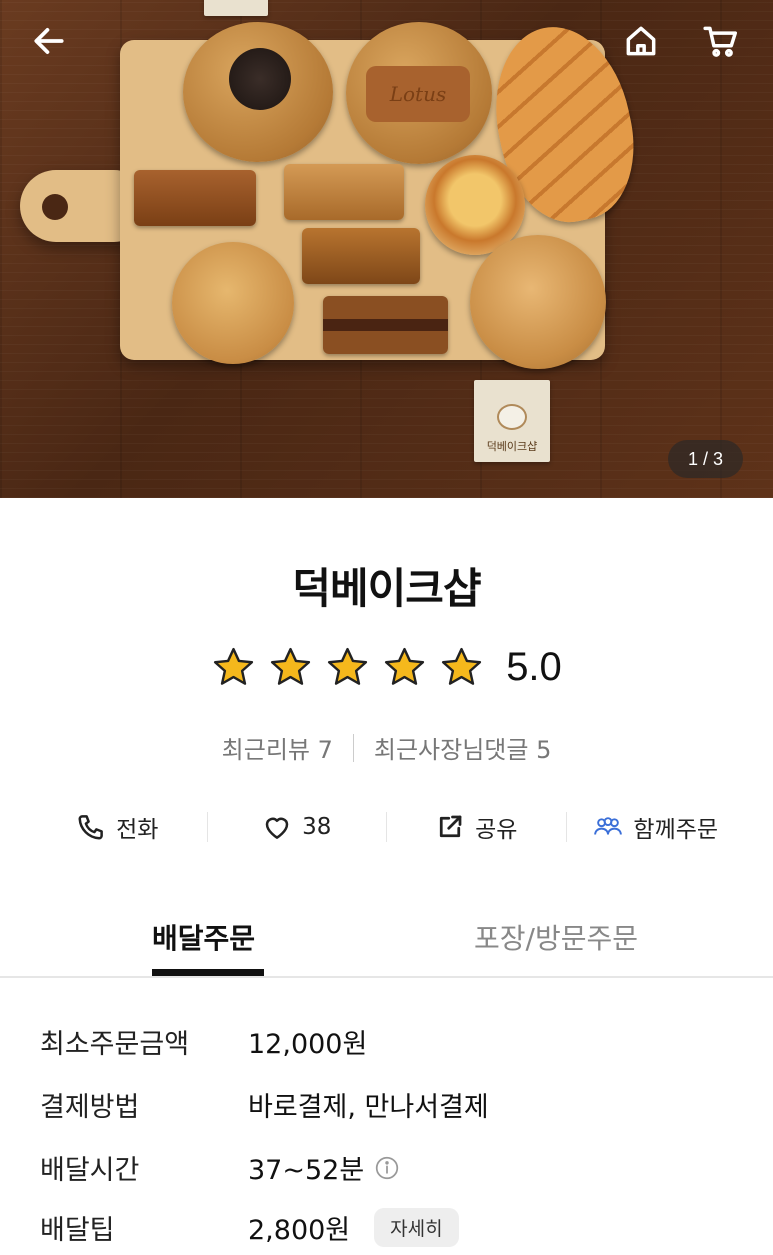 This screenshot has width=773, height=1255. What do you see at coordinates (195, 198) in the screenshot?
I see `lotus-financier` at bounding box center [195, 198].